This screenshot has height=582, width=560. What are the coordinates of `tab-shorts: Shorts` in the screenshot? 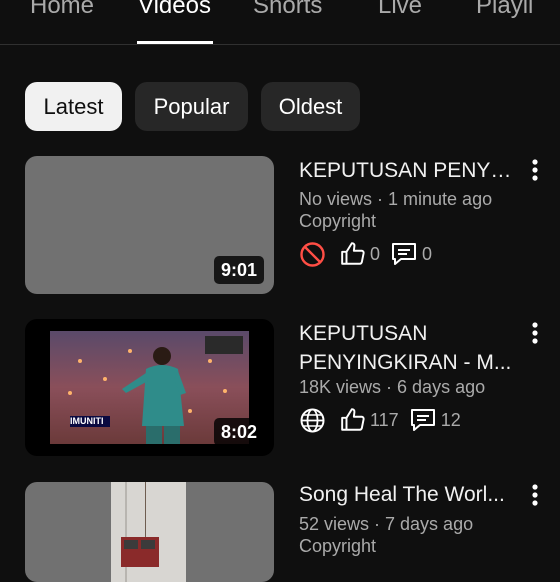 It's located at (287, 10).